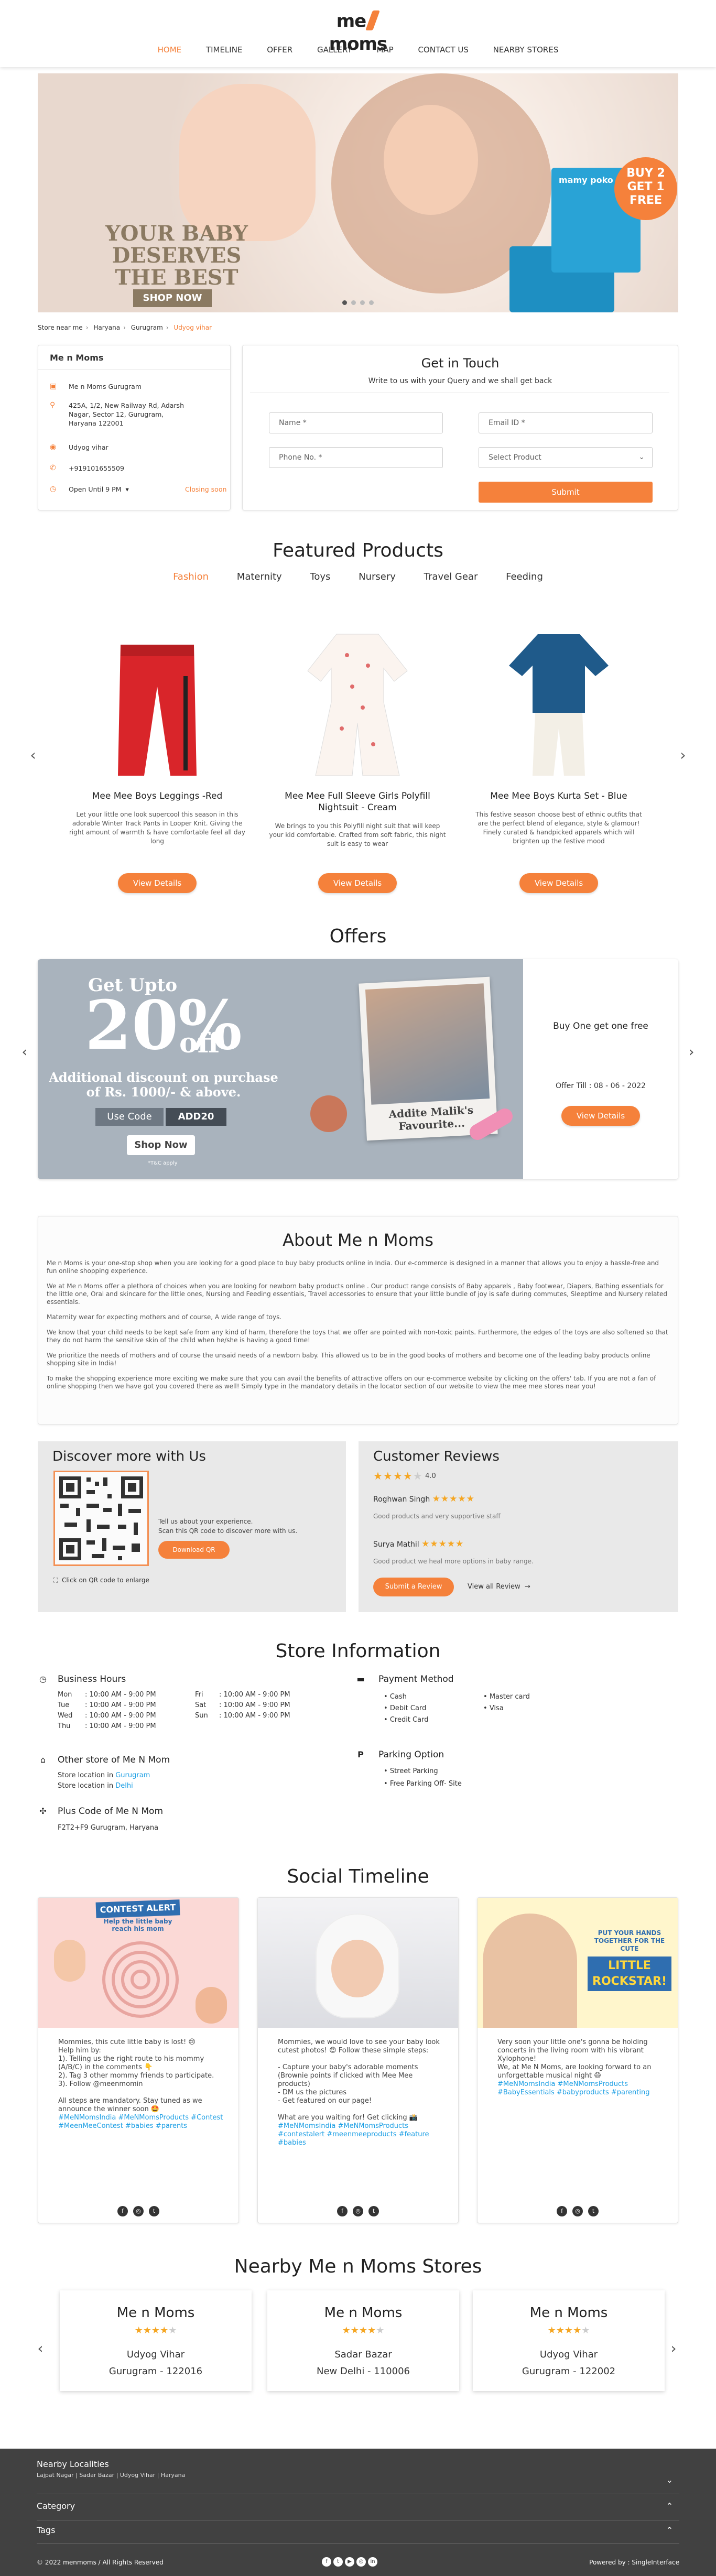  I want to click on nav-map: MAP, so click(384, 50).